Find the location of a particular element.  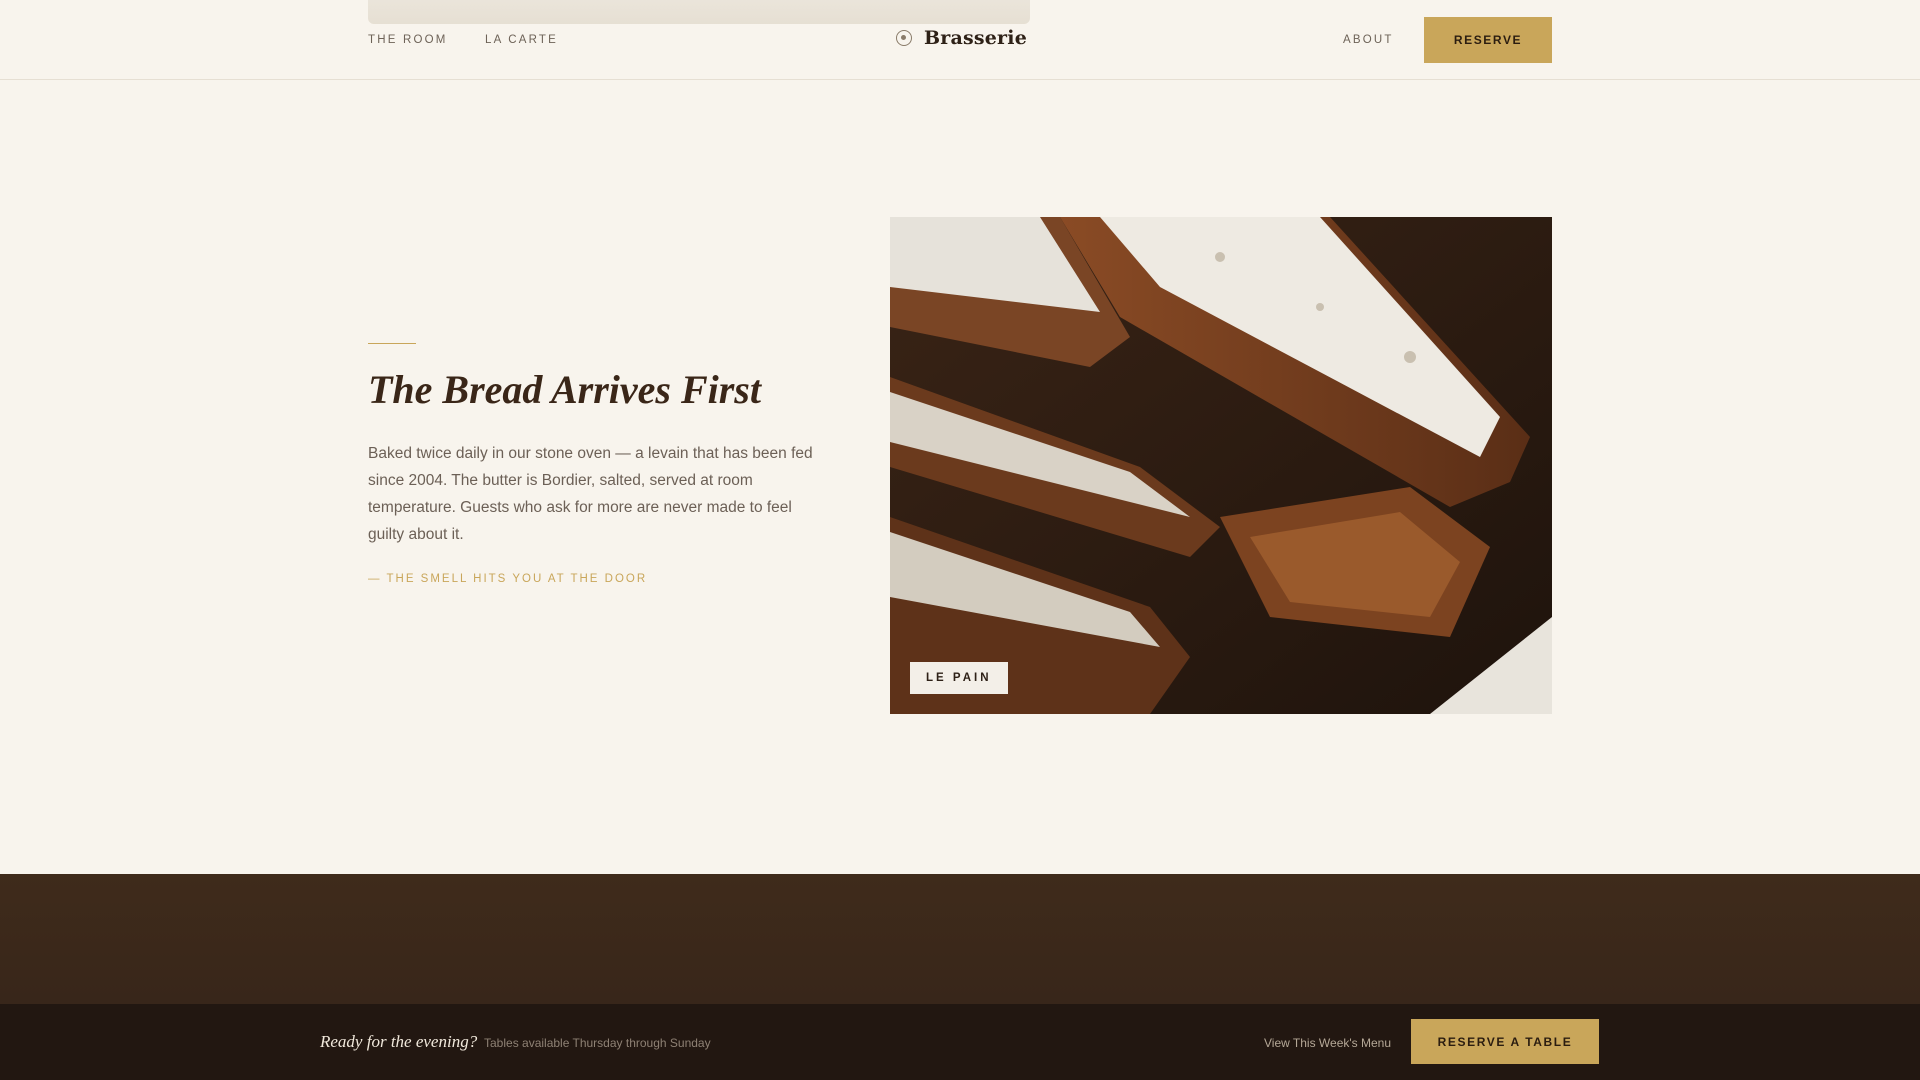

reservation-prompt: Ready for the evening? is located at coordinates (399, 1041).